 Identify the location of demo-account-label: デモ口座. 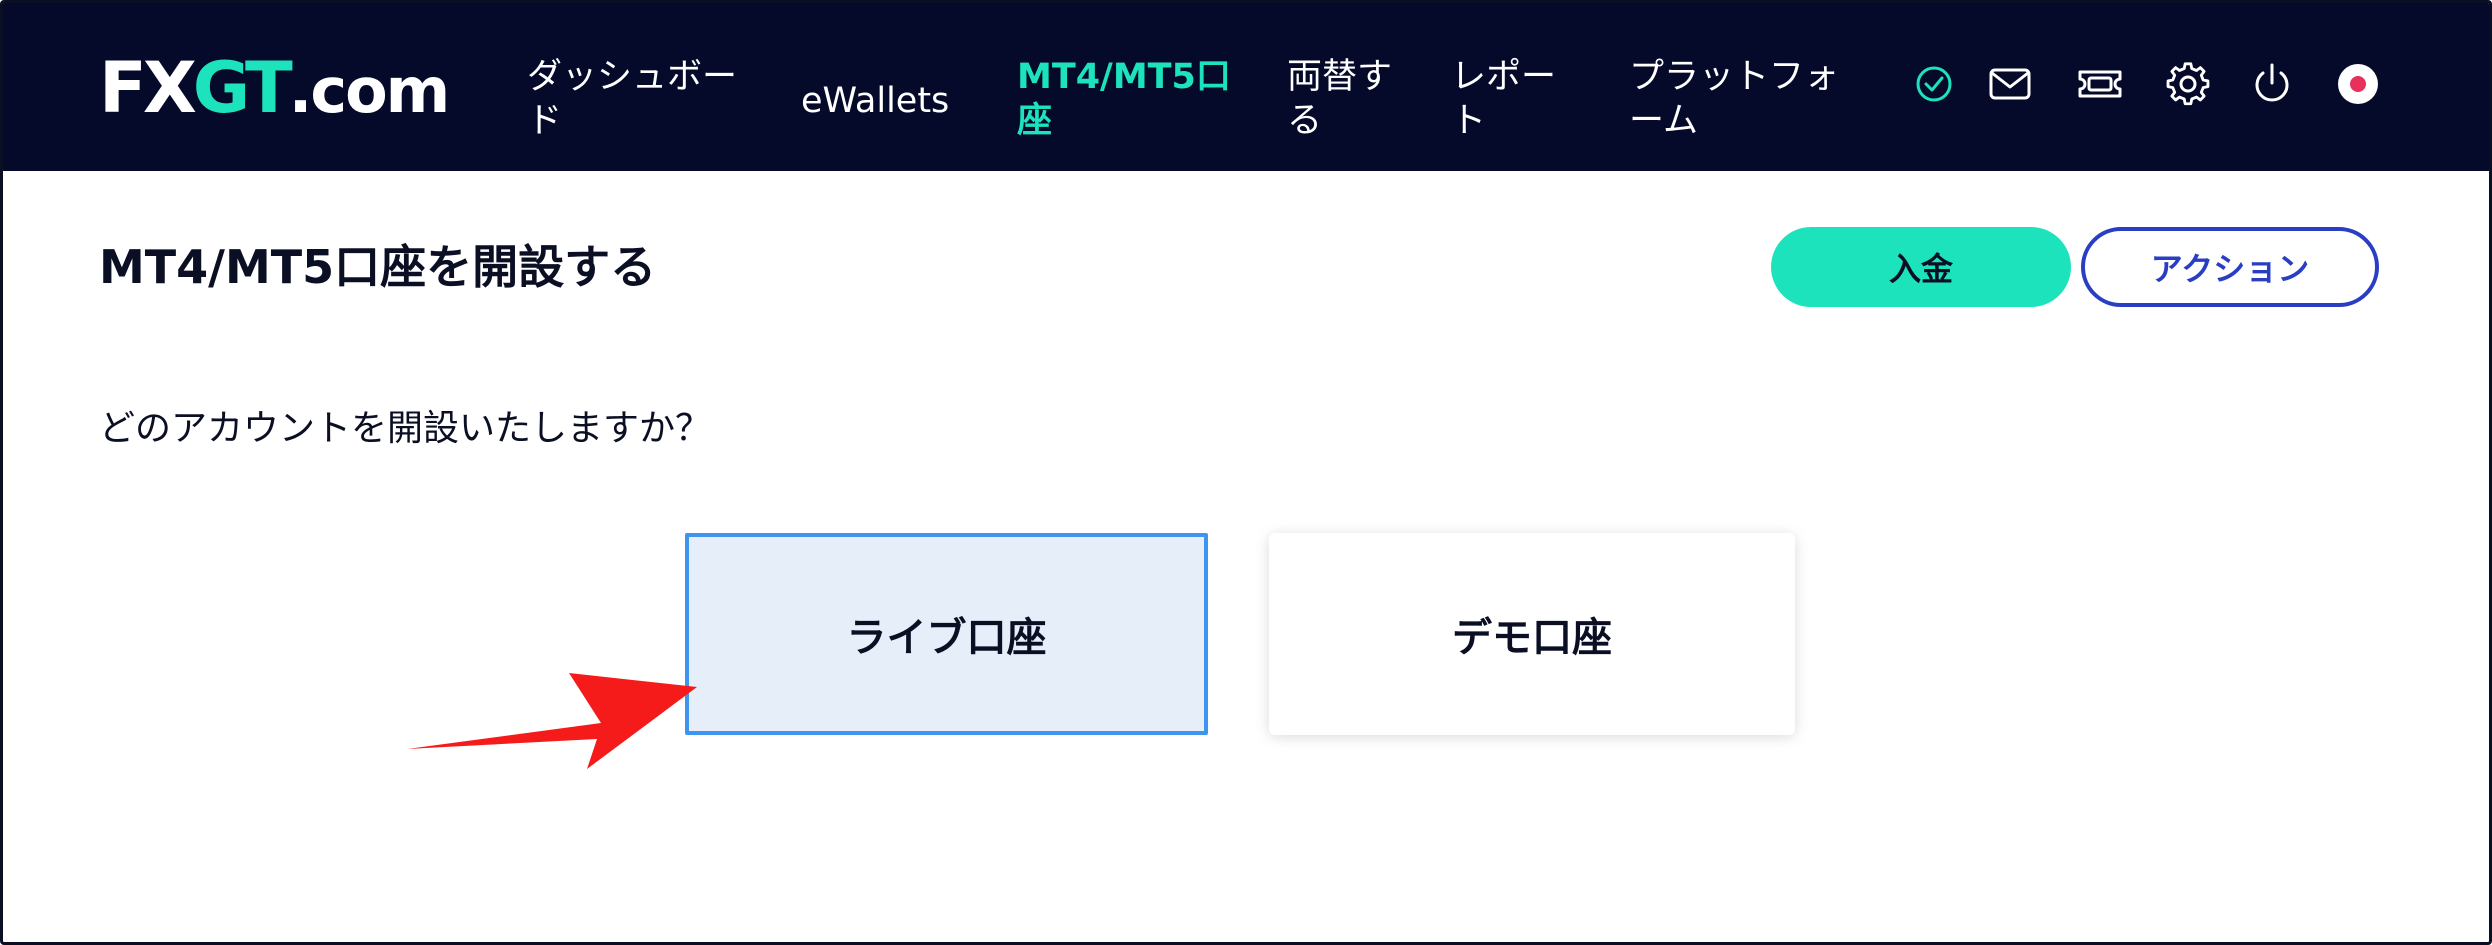
(1532, 638).